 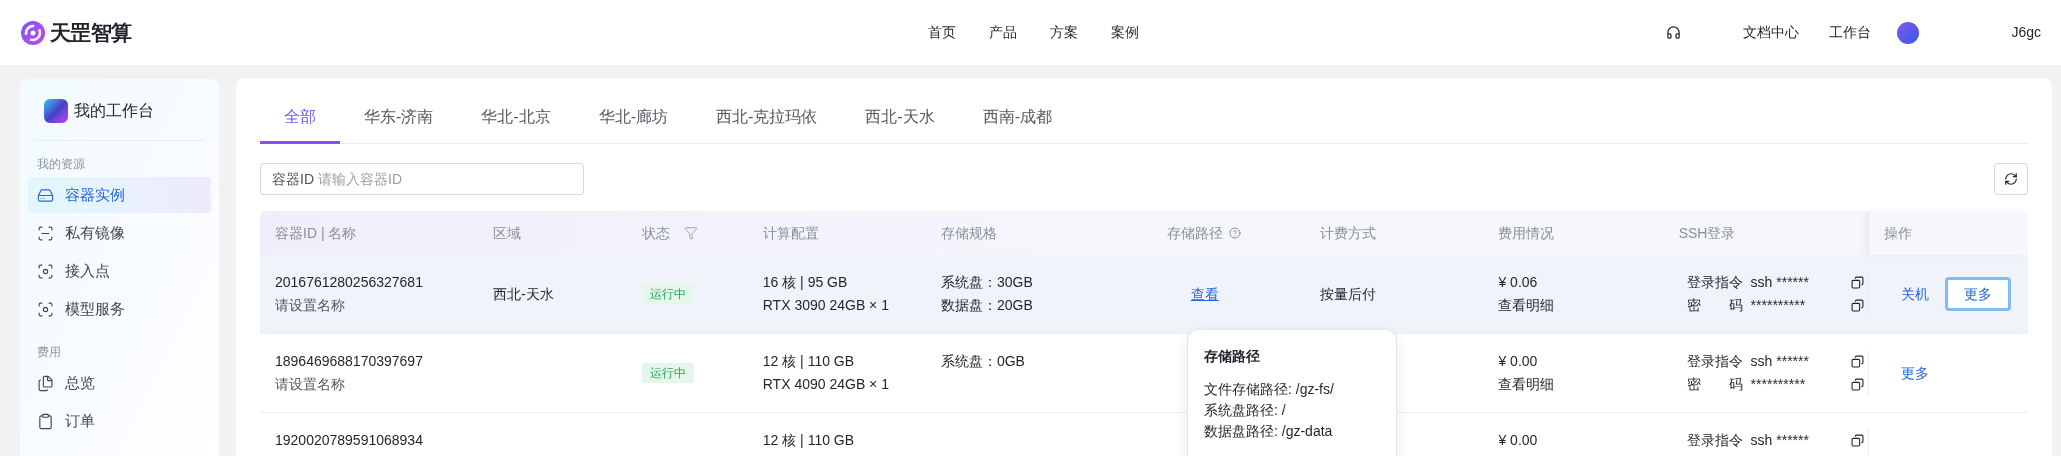 I want to click on nav-link: 首页, so click(x=942, y=32).